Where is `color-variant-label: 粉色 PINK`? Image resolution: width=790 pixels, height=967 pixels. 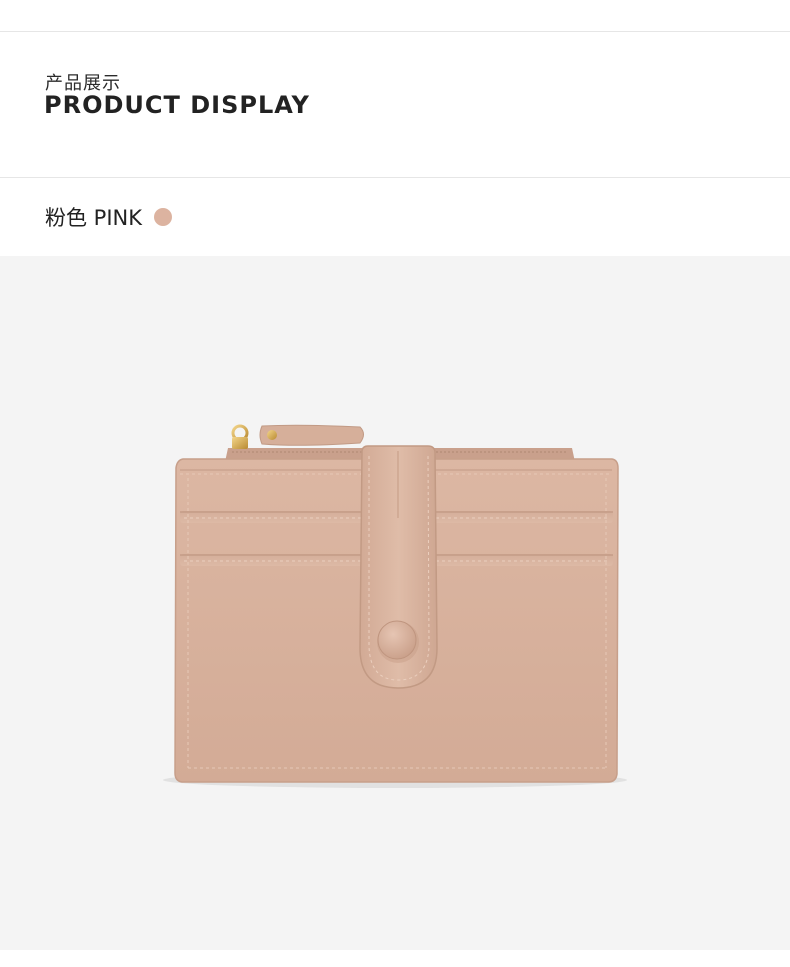
color-variant-label: 粉色 PINK is located at coordinates (94, 218).